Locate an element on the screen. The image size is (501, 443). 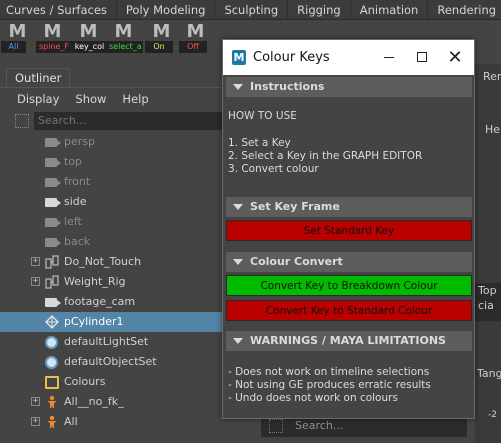
section-title: Instructions is located at coordinates (287, 86).